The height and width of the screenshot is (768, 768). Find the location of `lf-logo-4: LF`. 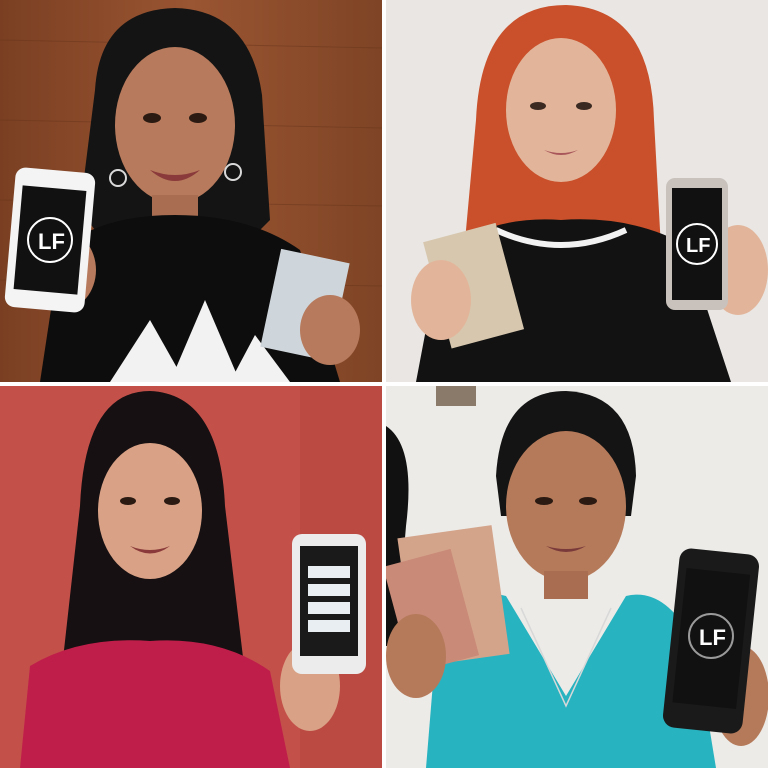

lf-logo-4: LF is located at coordinates (712, 637).